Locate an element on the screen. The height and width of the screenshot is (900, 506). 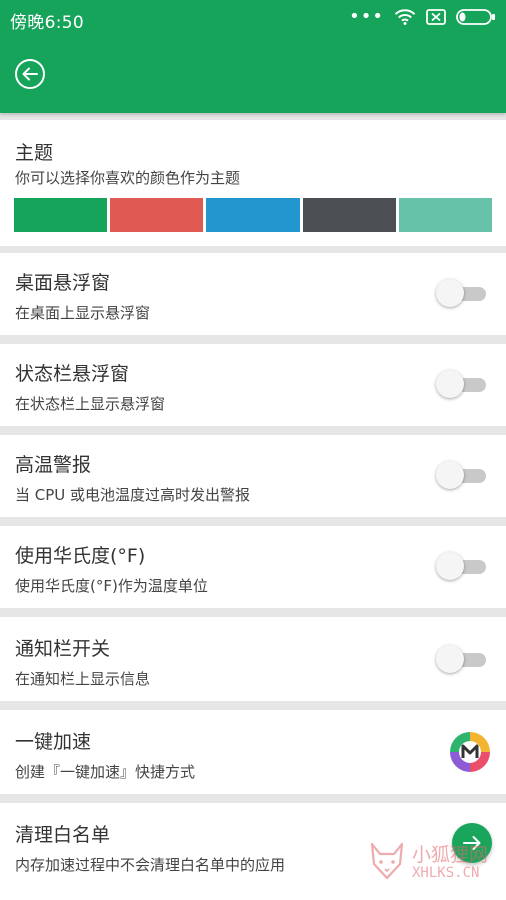
setting-title: 通知栏开关 is located at coordinates (63, 649).